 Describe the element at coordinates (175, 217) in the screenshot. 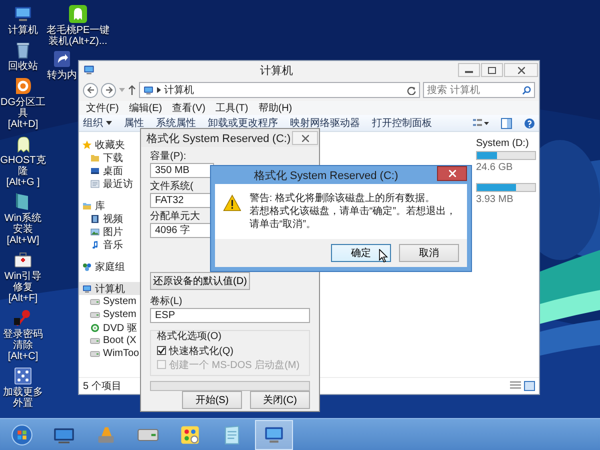

I see `field-label: 分配单元大` at that location.